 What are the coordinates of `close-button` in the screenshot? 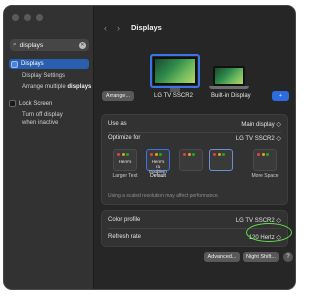 It's located at (15, 17).